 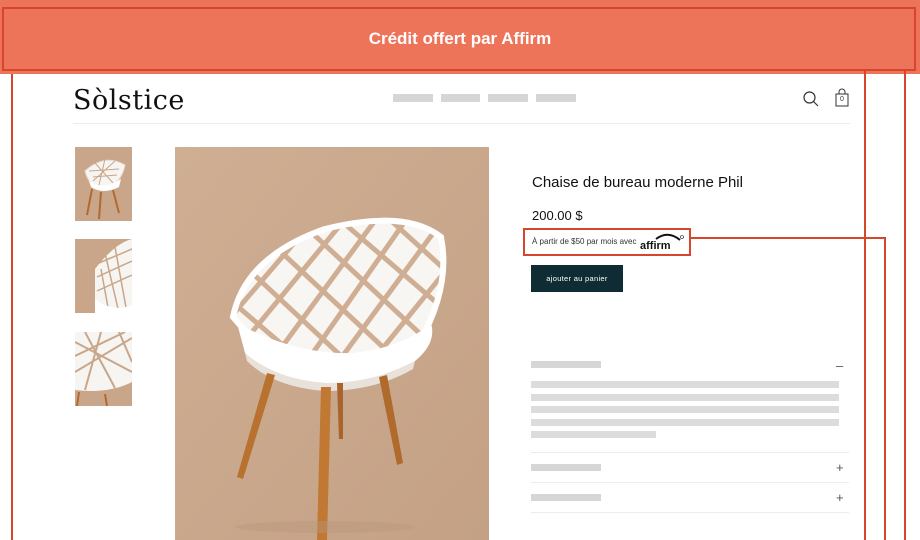 What do you see at coordinates (484, 98) in the screenshot?
I see `main-navigation` at bounding box center [484, 98].